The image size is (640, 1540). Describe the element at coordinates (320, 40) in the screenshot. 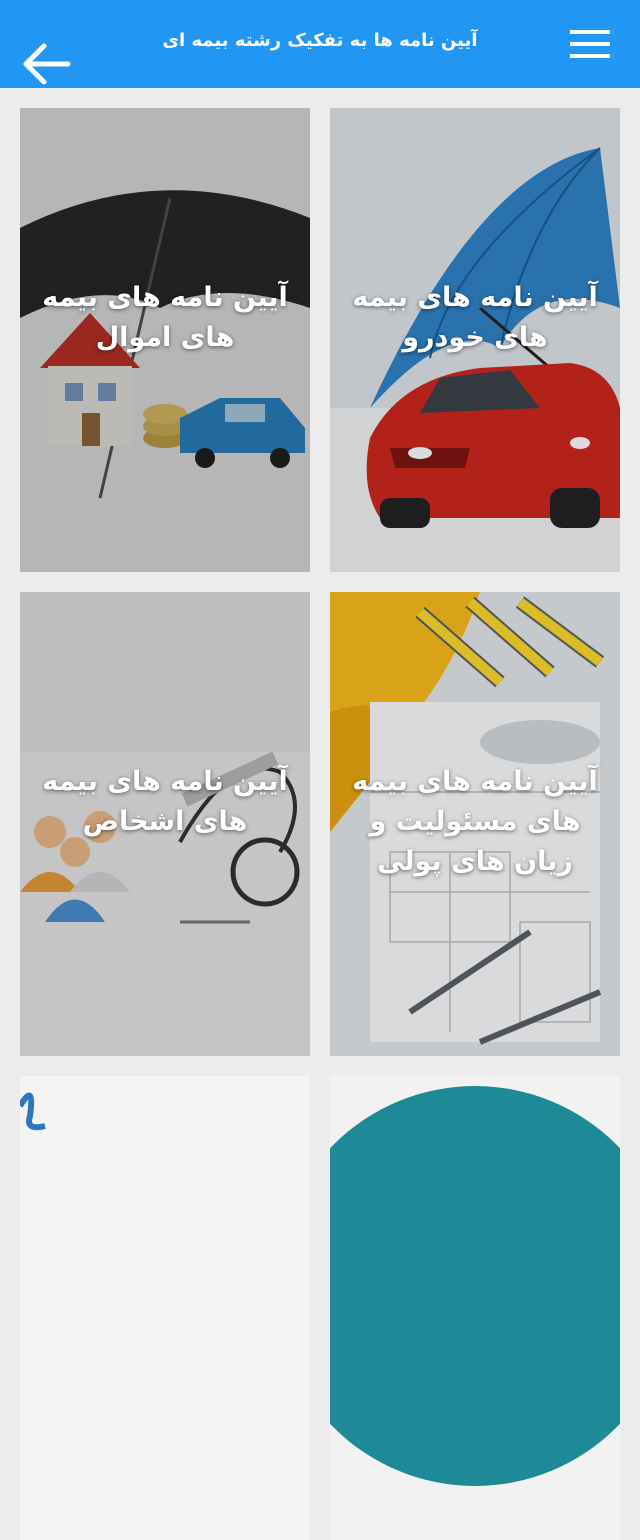

I see `page-title: آیین نامه ها به تفکیک رشته بیمه ای` at that location.